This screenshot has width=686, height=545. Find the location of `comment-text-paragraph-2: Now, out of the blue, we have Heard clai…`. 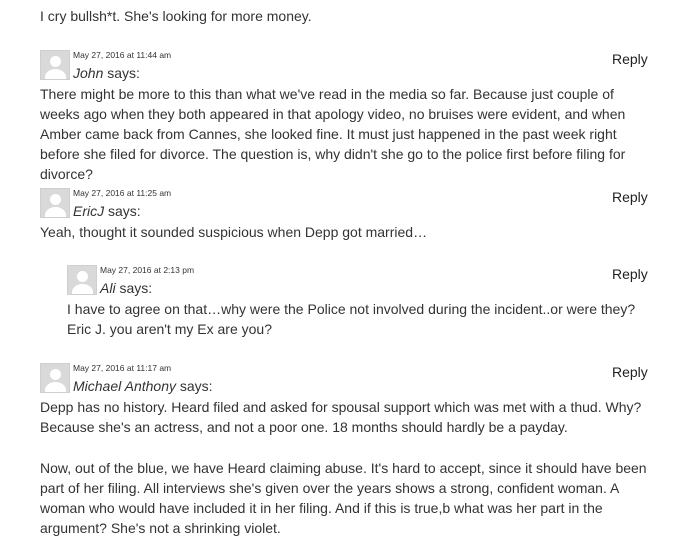

comment-text-paragraph-2: Now, out of the blue, we have Heard clai… is located at coordinates (343, 498).